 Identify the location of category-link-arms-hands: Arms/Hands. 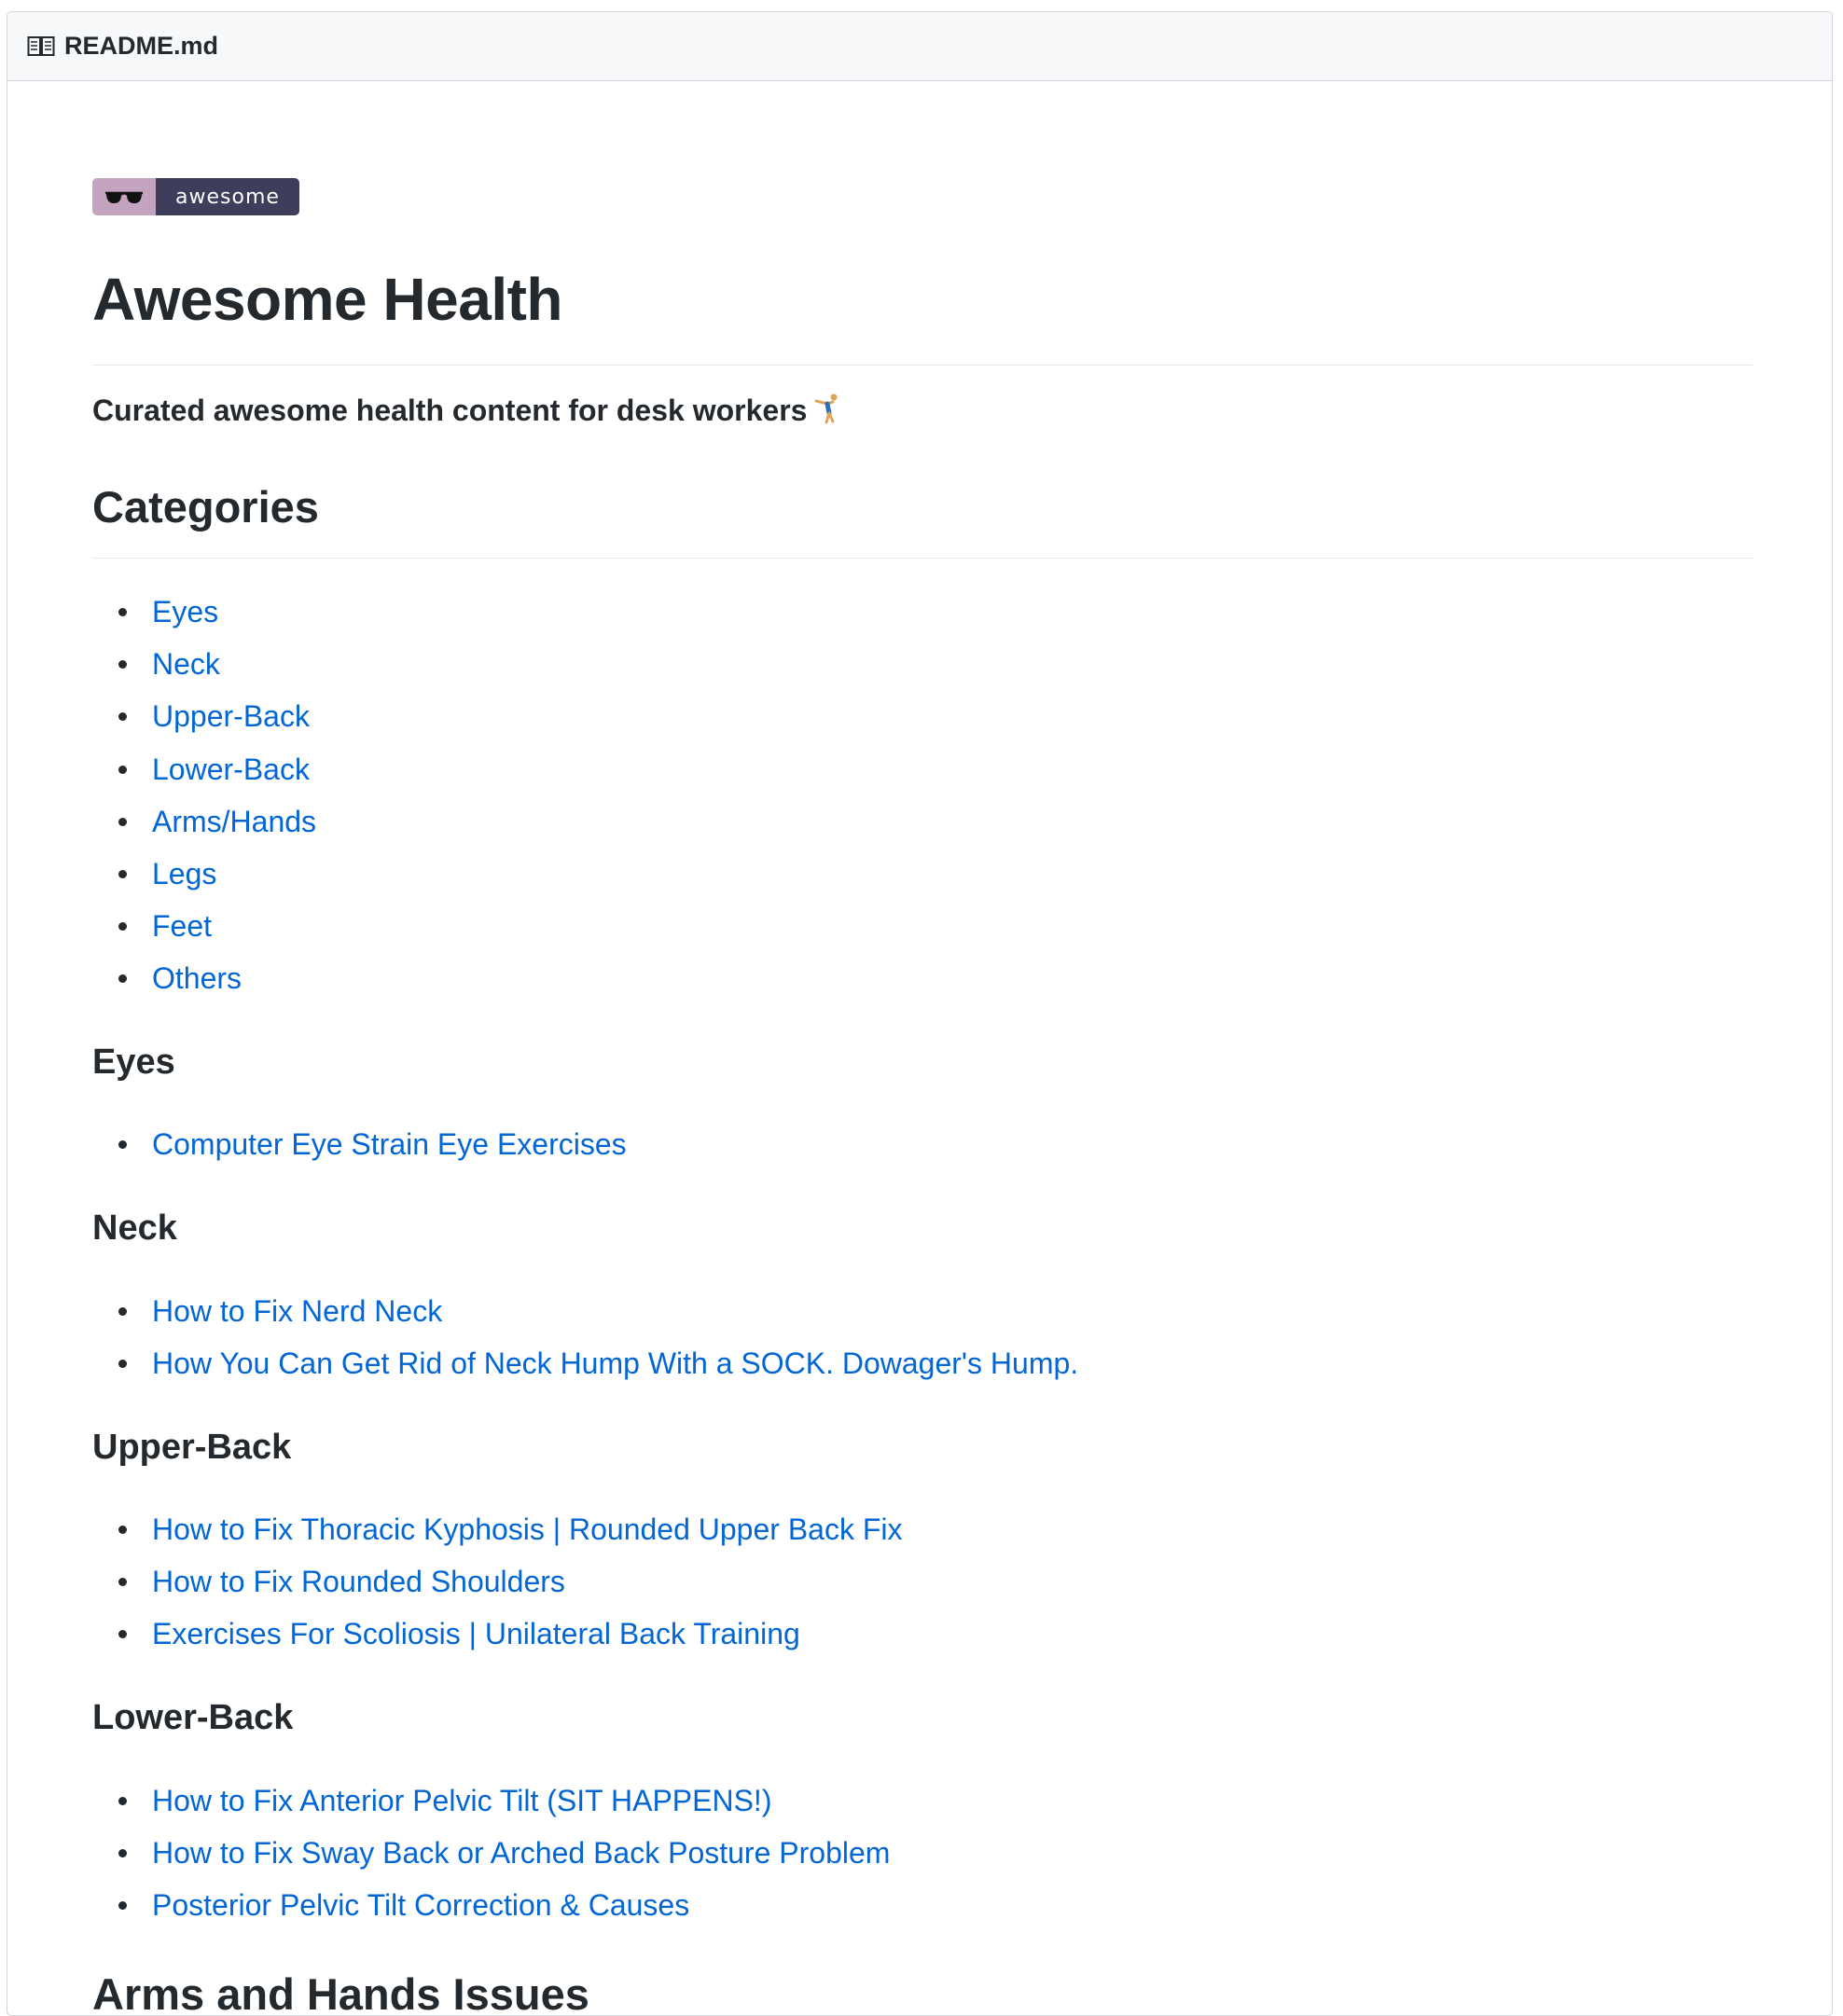
(234, 821).